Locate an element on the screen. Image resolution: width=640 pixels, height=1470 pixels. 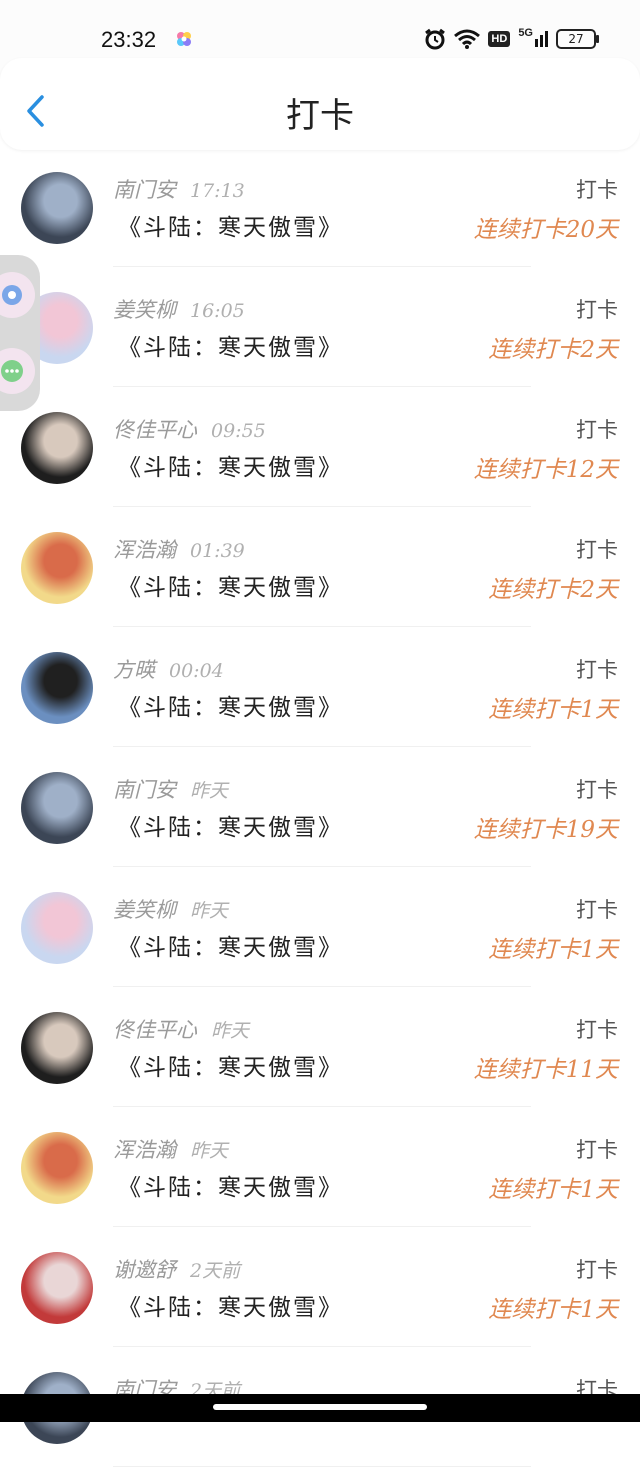
user-name-line: 姜笑柳 16:05 is located at coordinates (179, 309).